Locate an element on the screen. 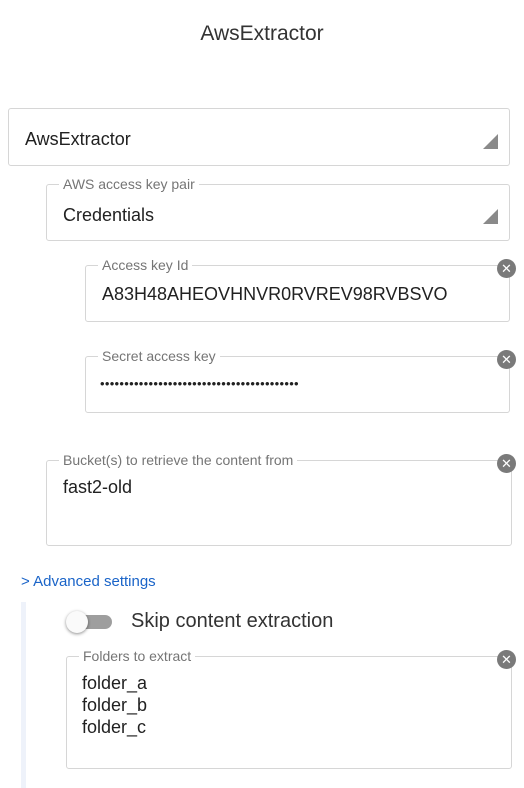  skip-extraction-label: Skip content extraction is located at coordinates (232, 621).